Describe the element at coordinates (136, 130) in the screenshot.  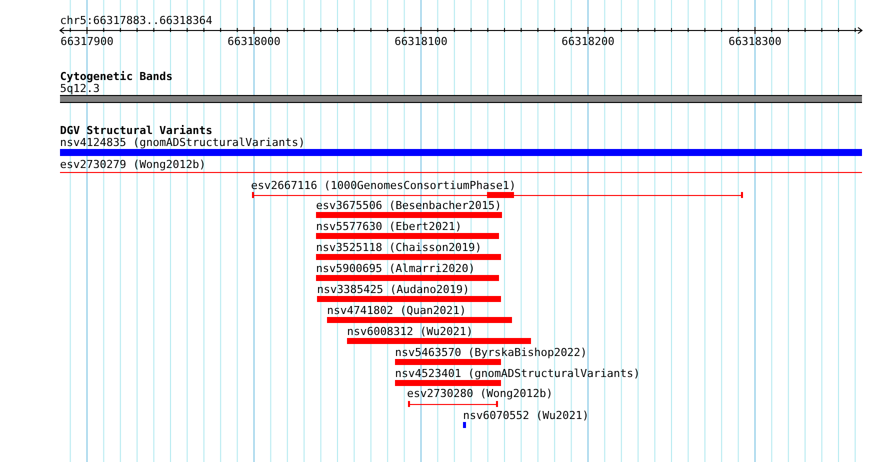
I see `track-title: DGV Structural Variants` at that location.